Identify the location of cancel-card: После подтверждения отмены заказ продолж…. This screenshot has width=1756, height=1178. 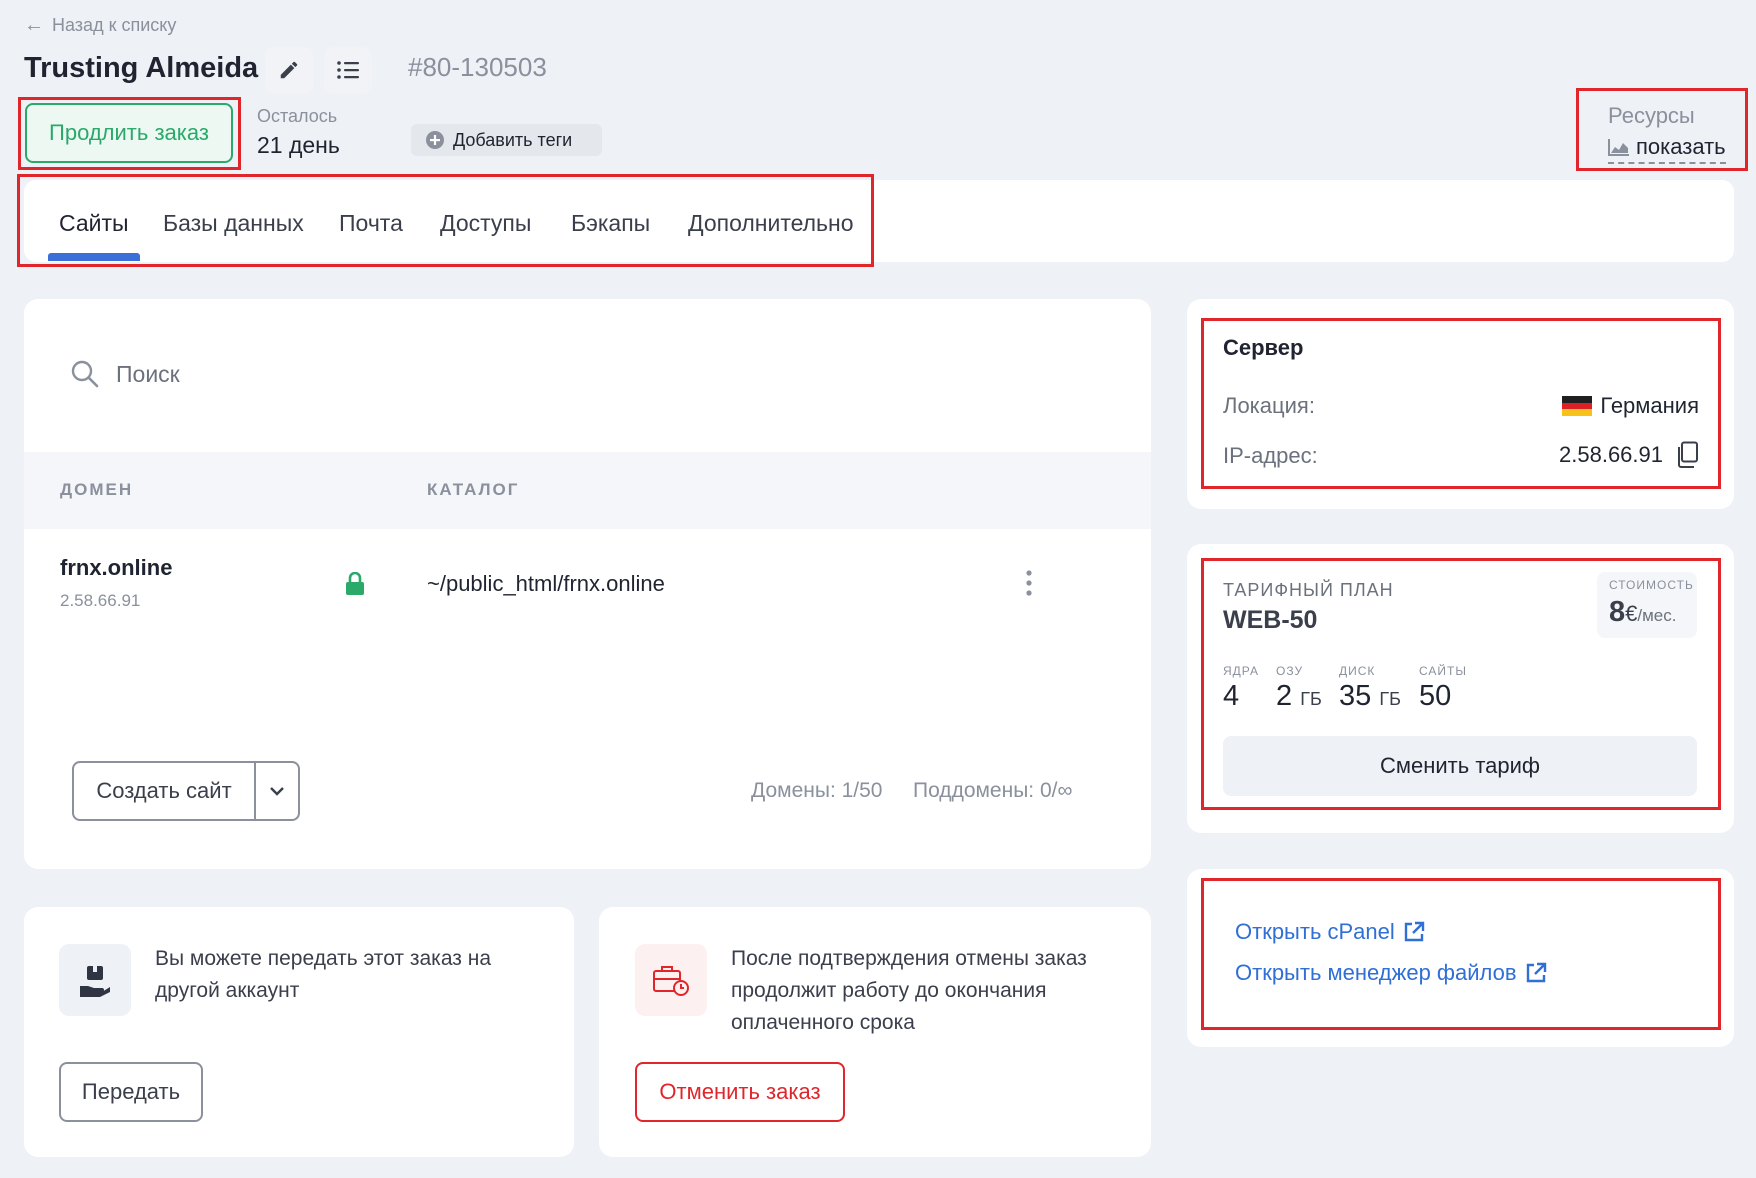
(875, 1032).